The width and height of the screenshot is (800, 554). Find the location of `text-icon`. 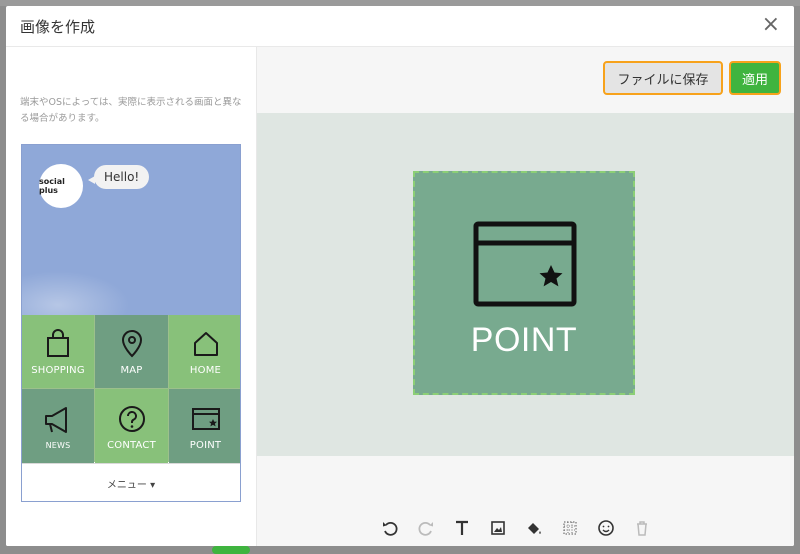

text-icon is located at coordinates (462, 528).